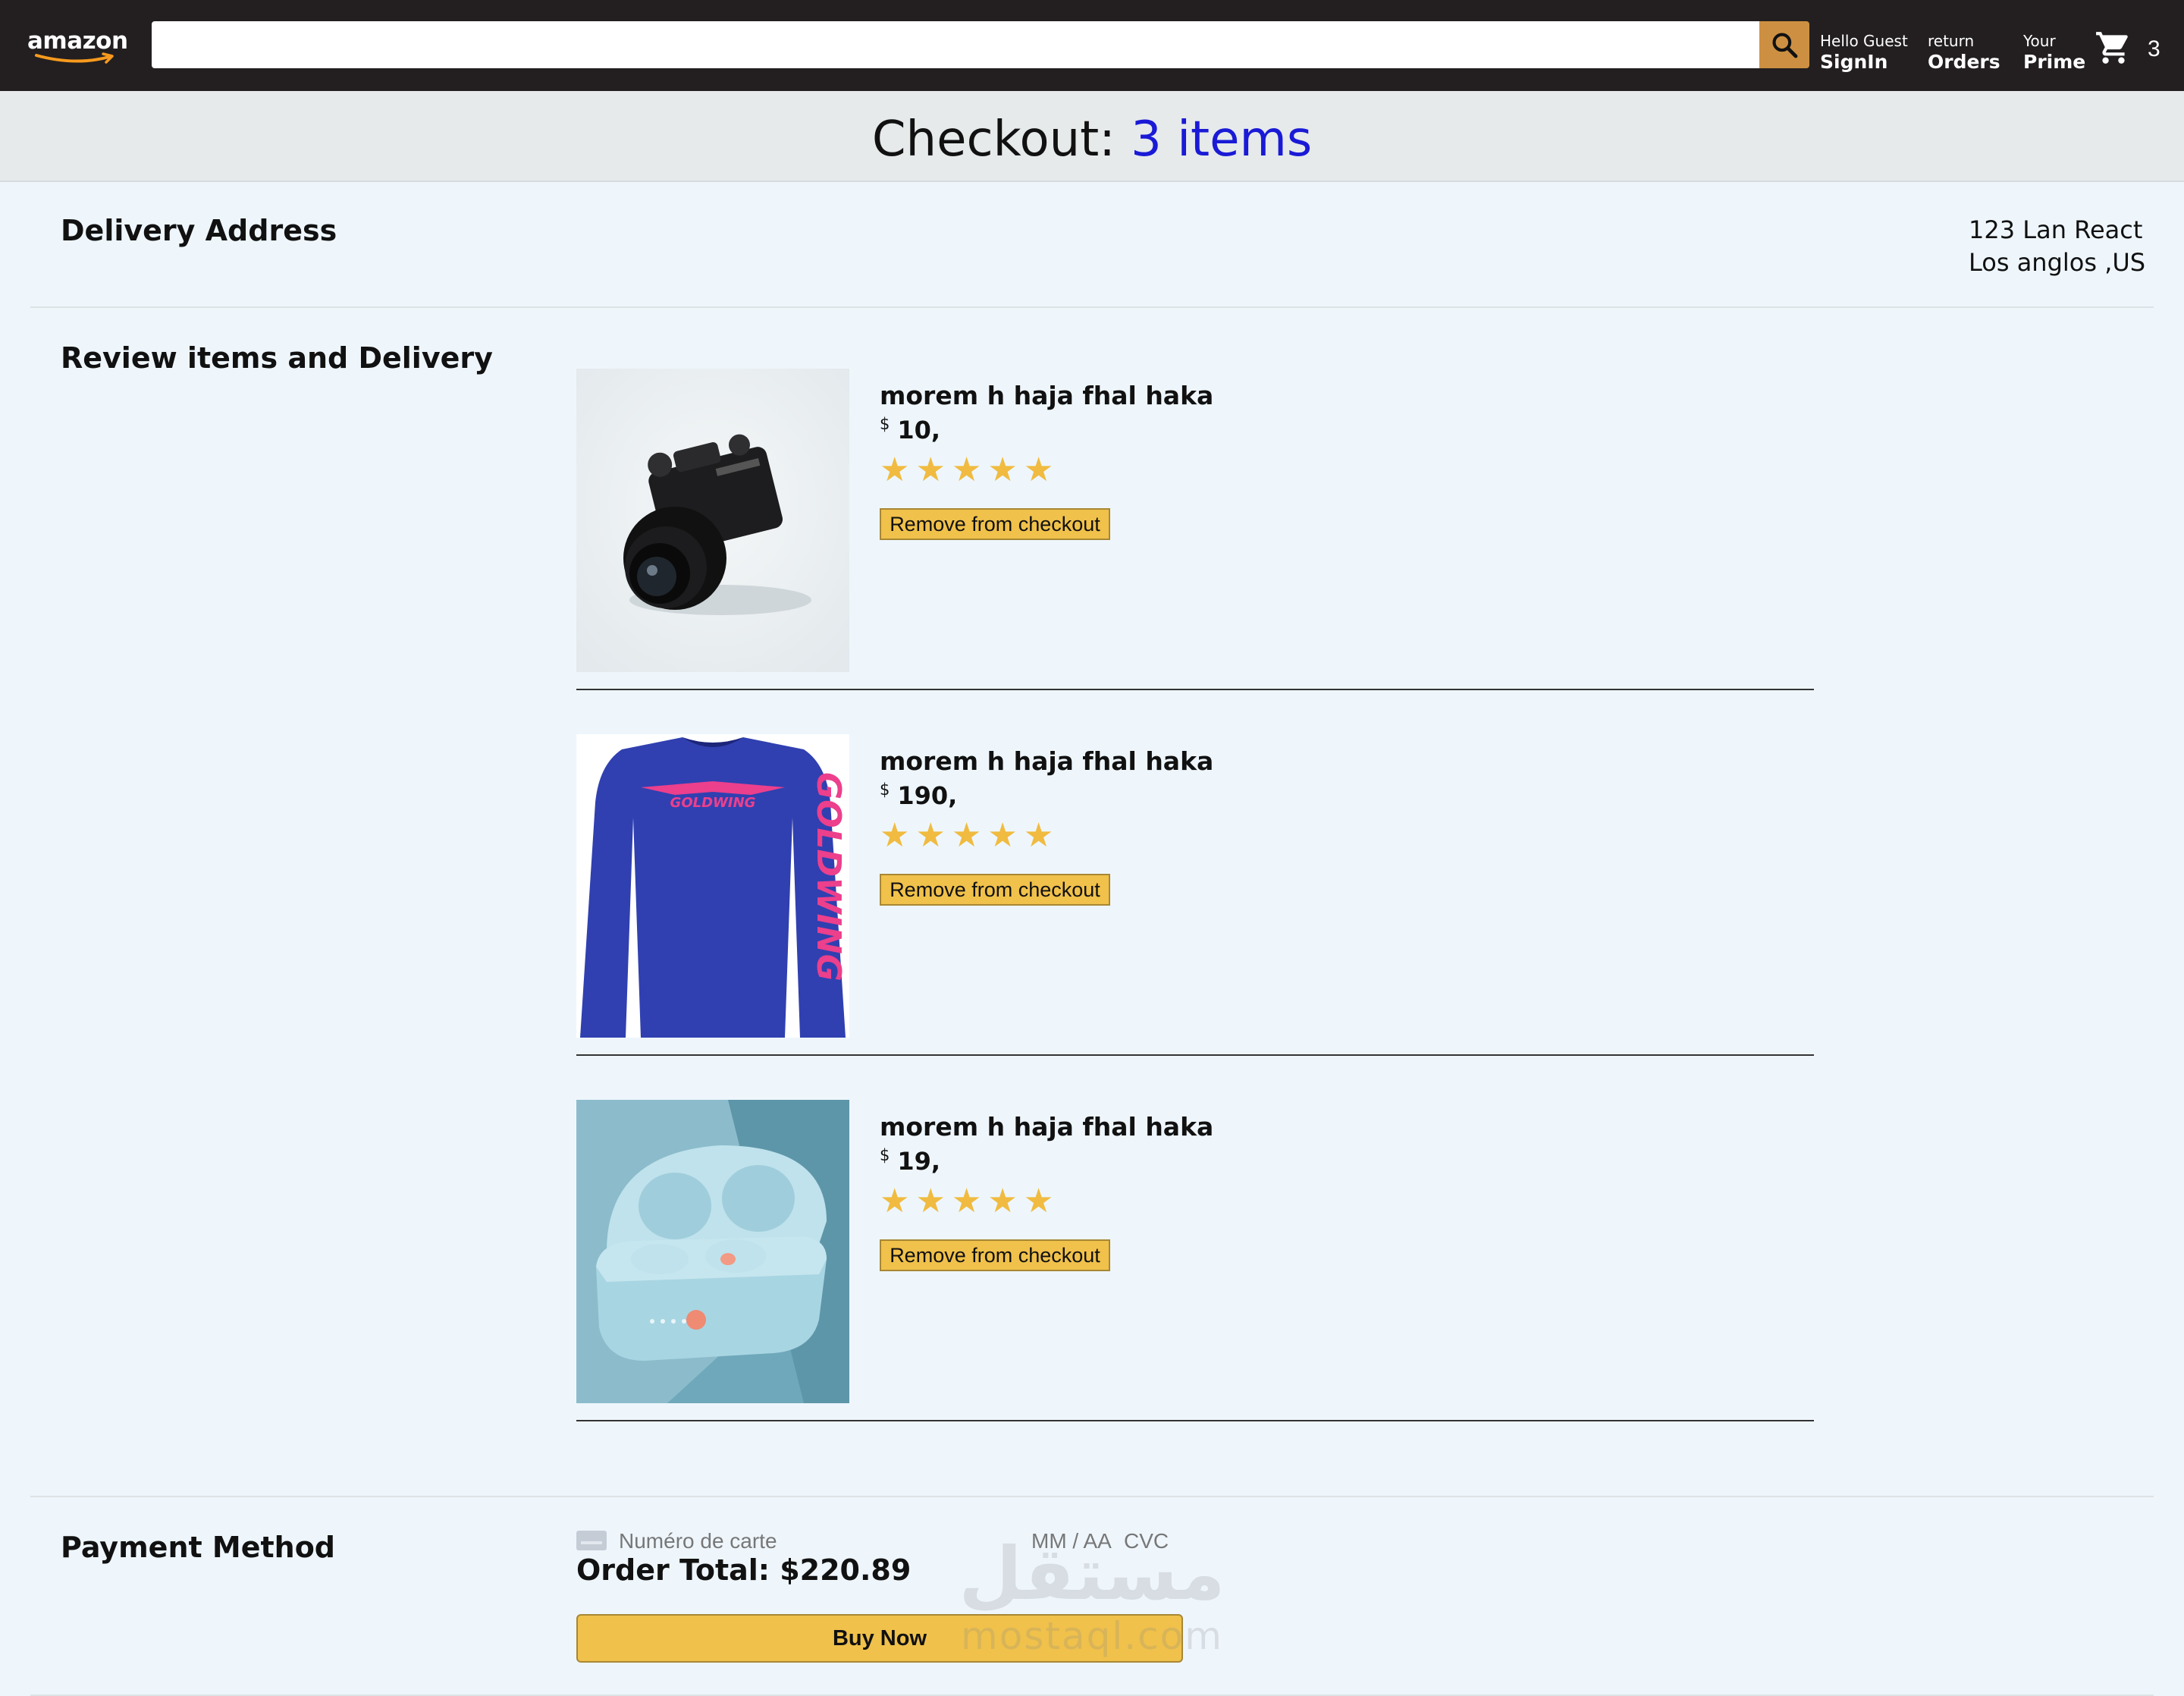 This screenshot has height=1696, width=2184. I want to click on search-button, so click(1784, 44).